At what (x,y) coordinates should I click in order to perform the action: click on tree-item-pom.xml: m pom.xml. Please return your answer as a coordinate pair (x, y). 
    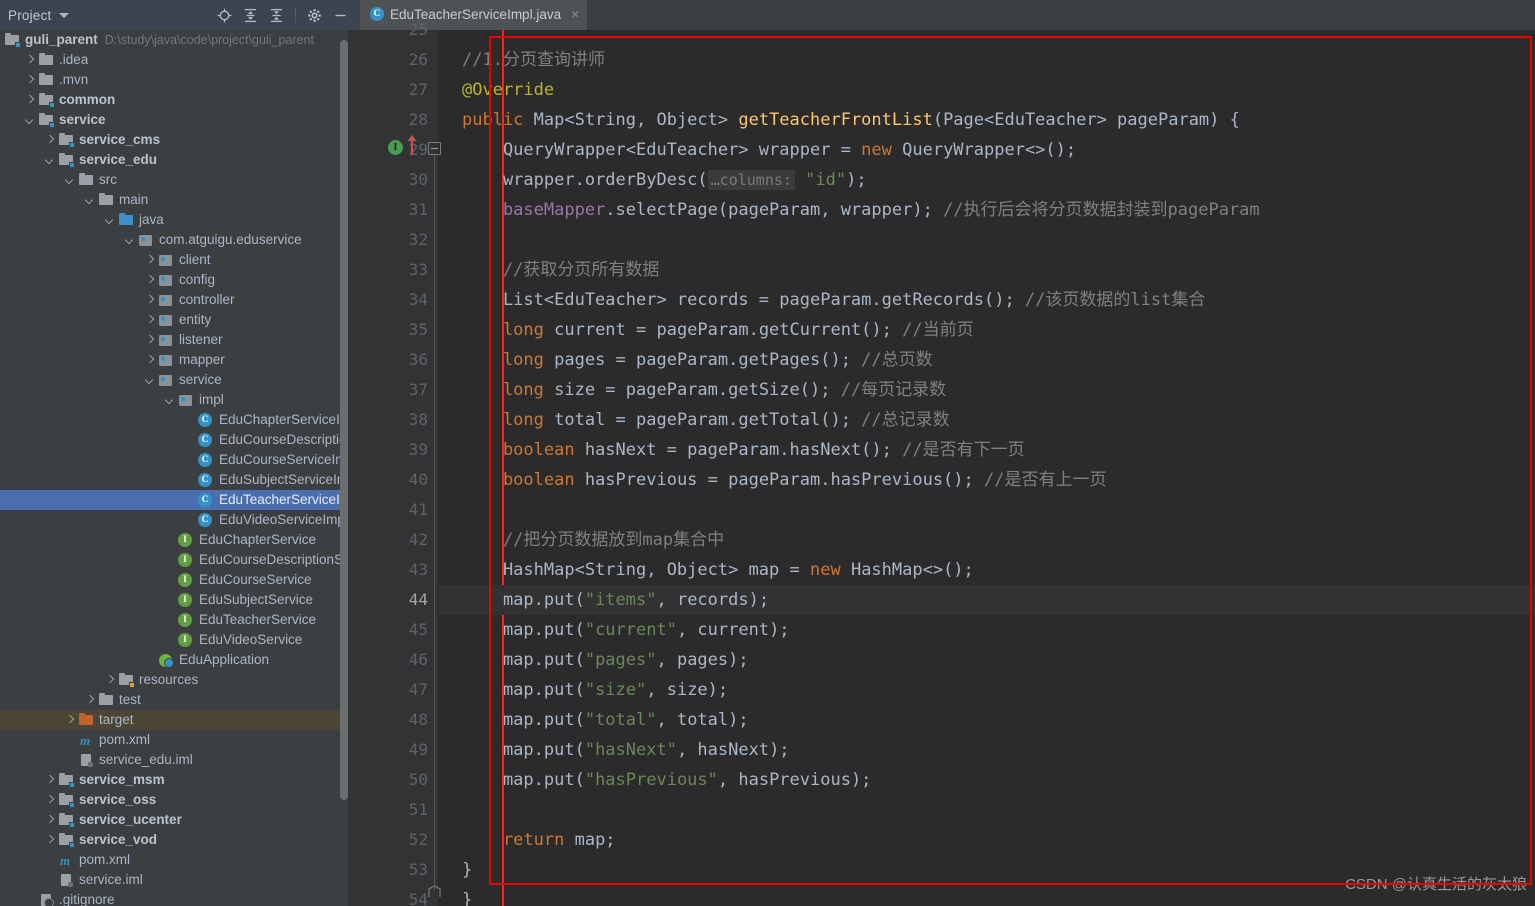
    Looking at the image, I should click on (174, 740).